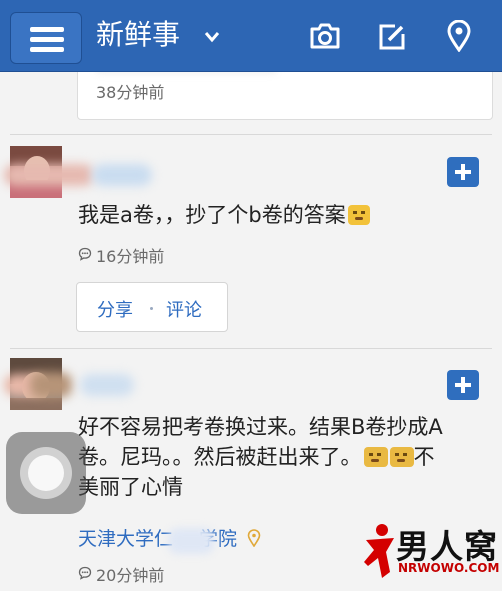 This screenshot has width=502, height=591. Describe the element at coordinates (260, 457) in the screenshot. I see `post-text: 好不容易把考卷换过来。结果B卷抄成A 卷。尼玛。。然后被赶出来了。不 美丽了心情` at that location.